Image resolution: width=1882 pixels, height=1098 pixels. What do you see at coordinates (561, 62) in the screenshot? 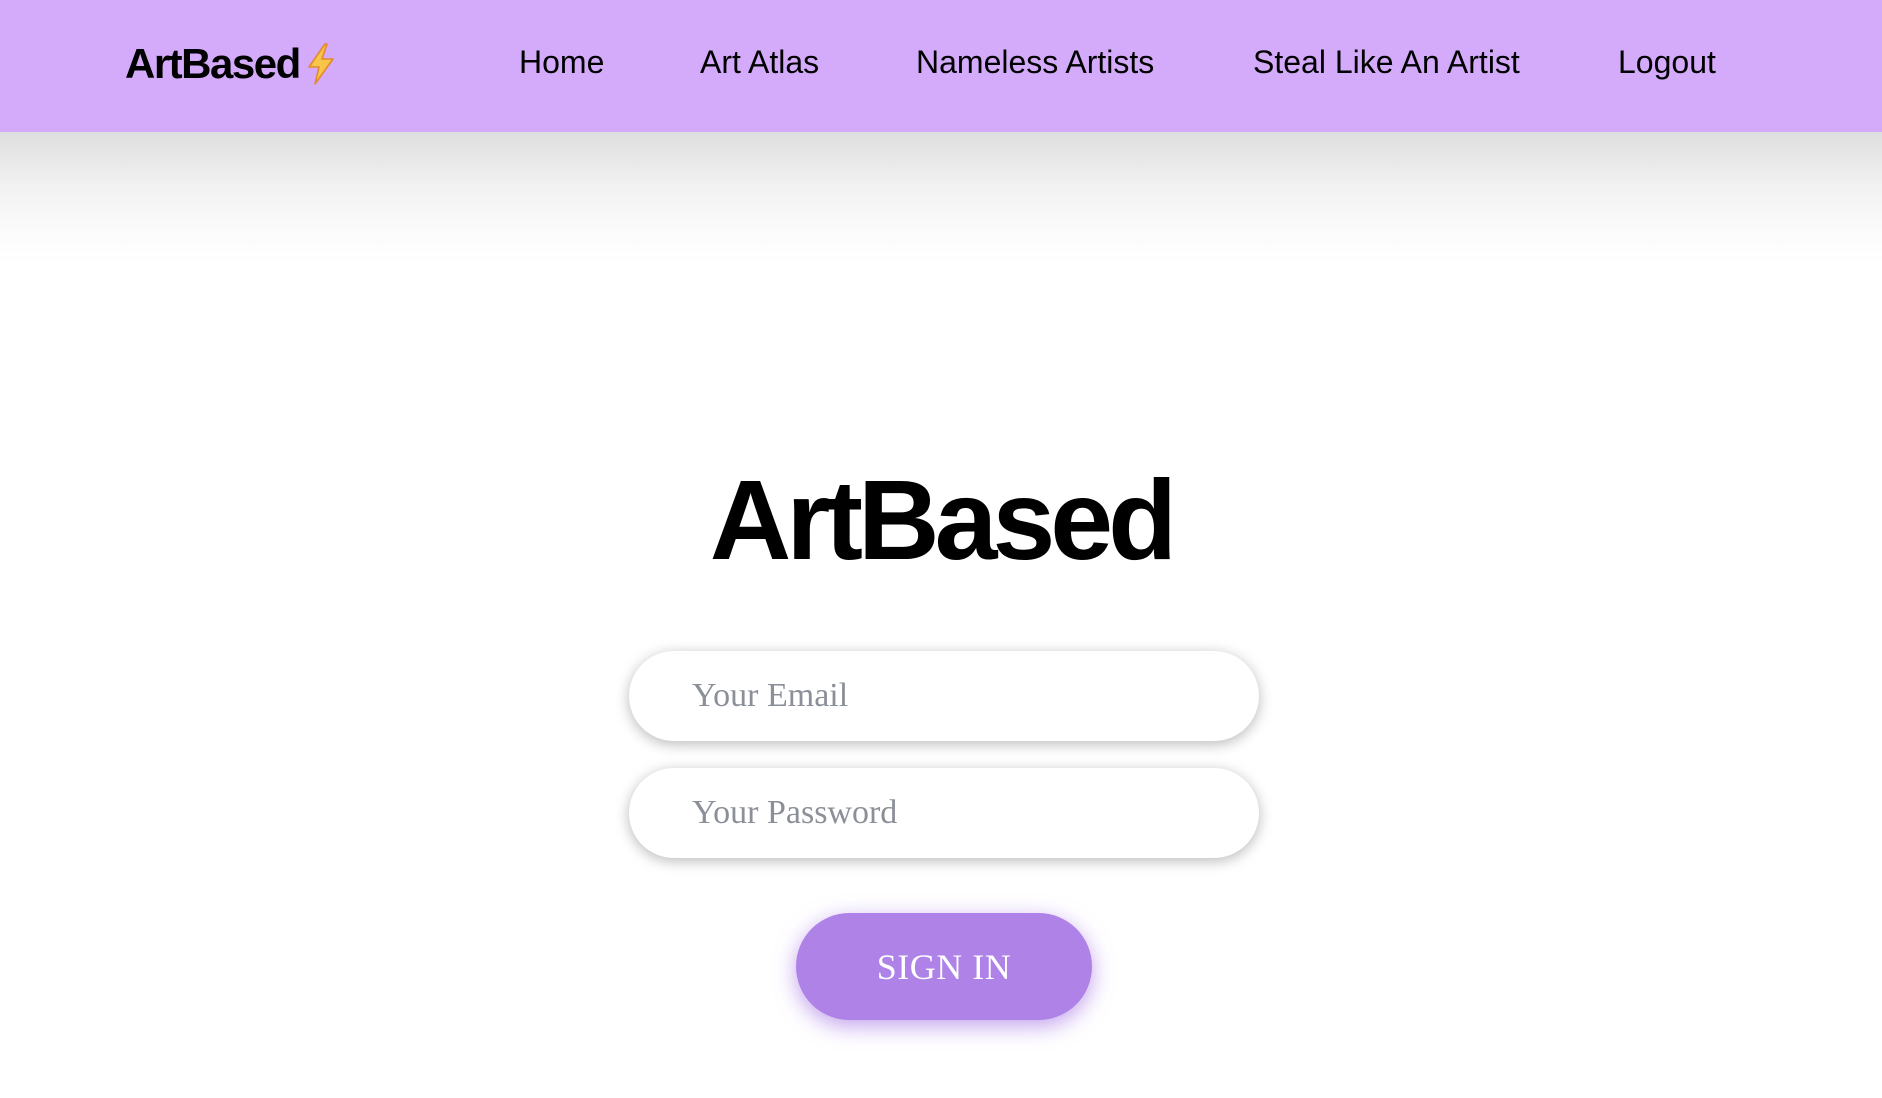
I see `nav-link-home: Home` at bounding box center [561, 62].